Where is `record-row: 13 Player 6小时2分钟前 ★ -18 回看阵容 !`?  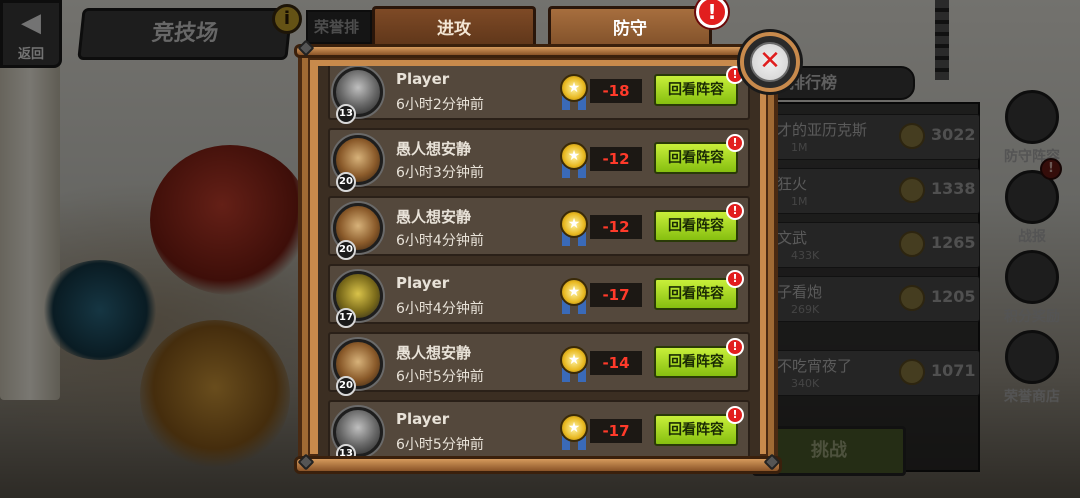 record-row: 13 Player 6小时2分钟前 ★ -18 回看阵容 ! is located at coordinates (539, 95).